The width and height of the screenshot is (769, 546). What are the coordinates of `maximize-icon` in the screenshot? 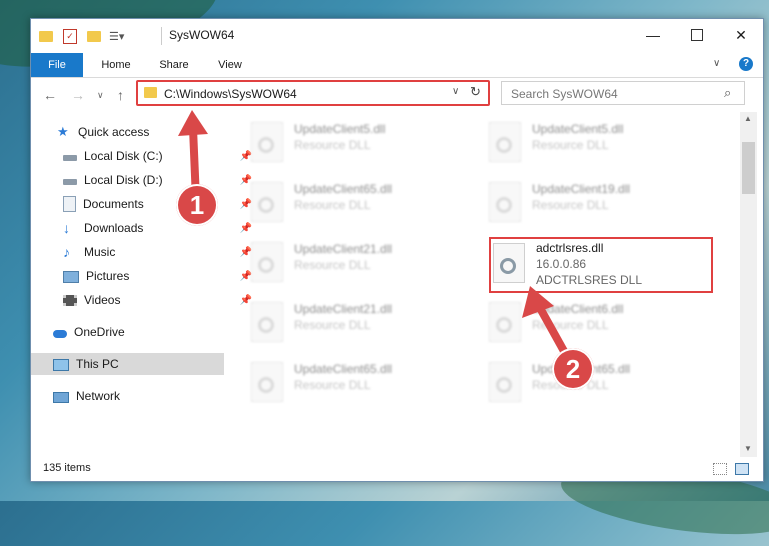 It's located at (697, 35).